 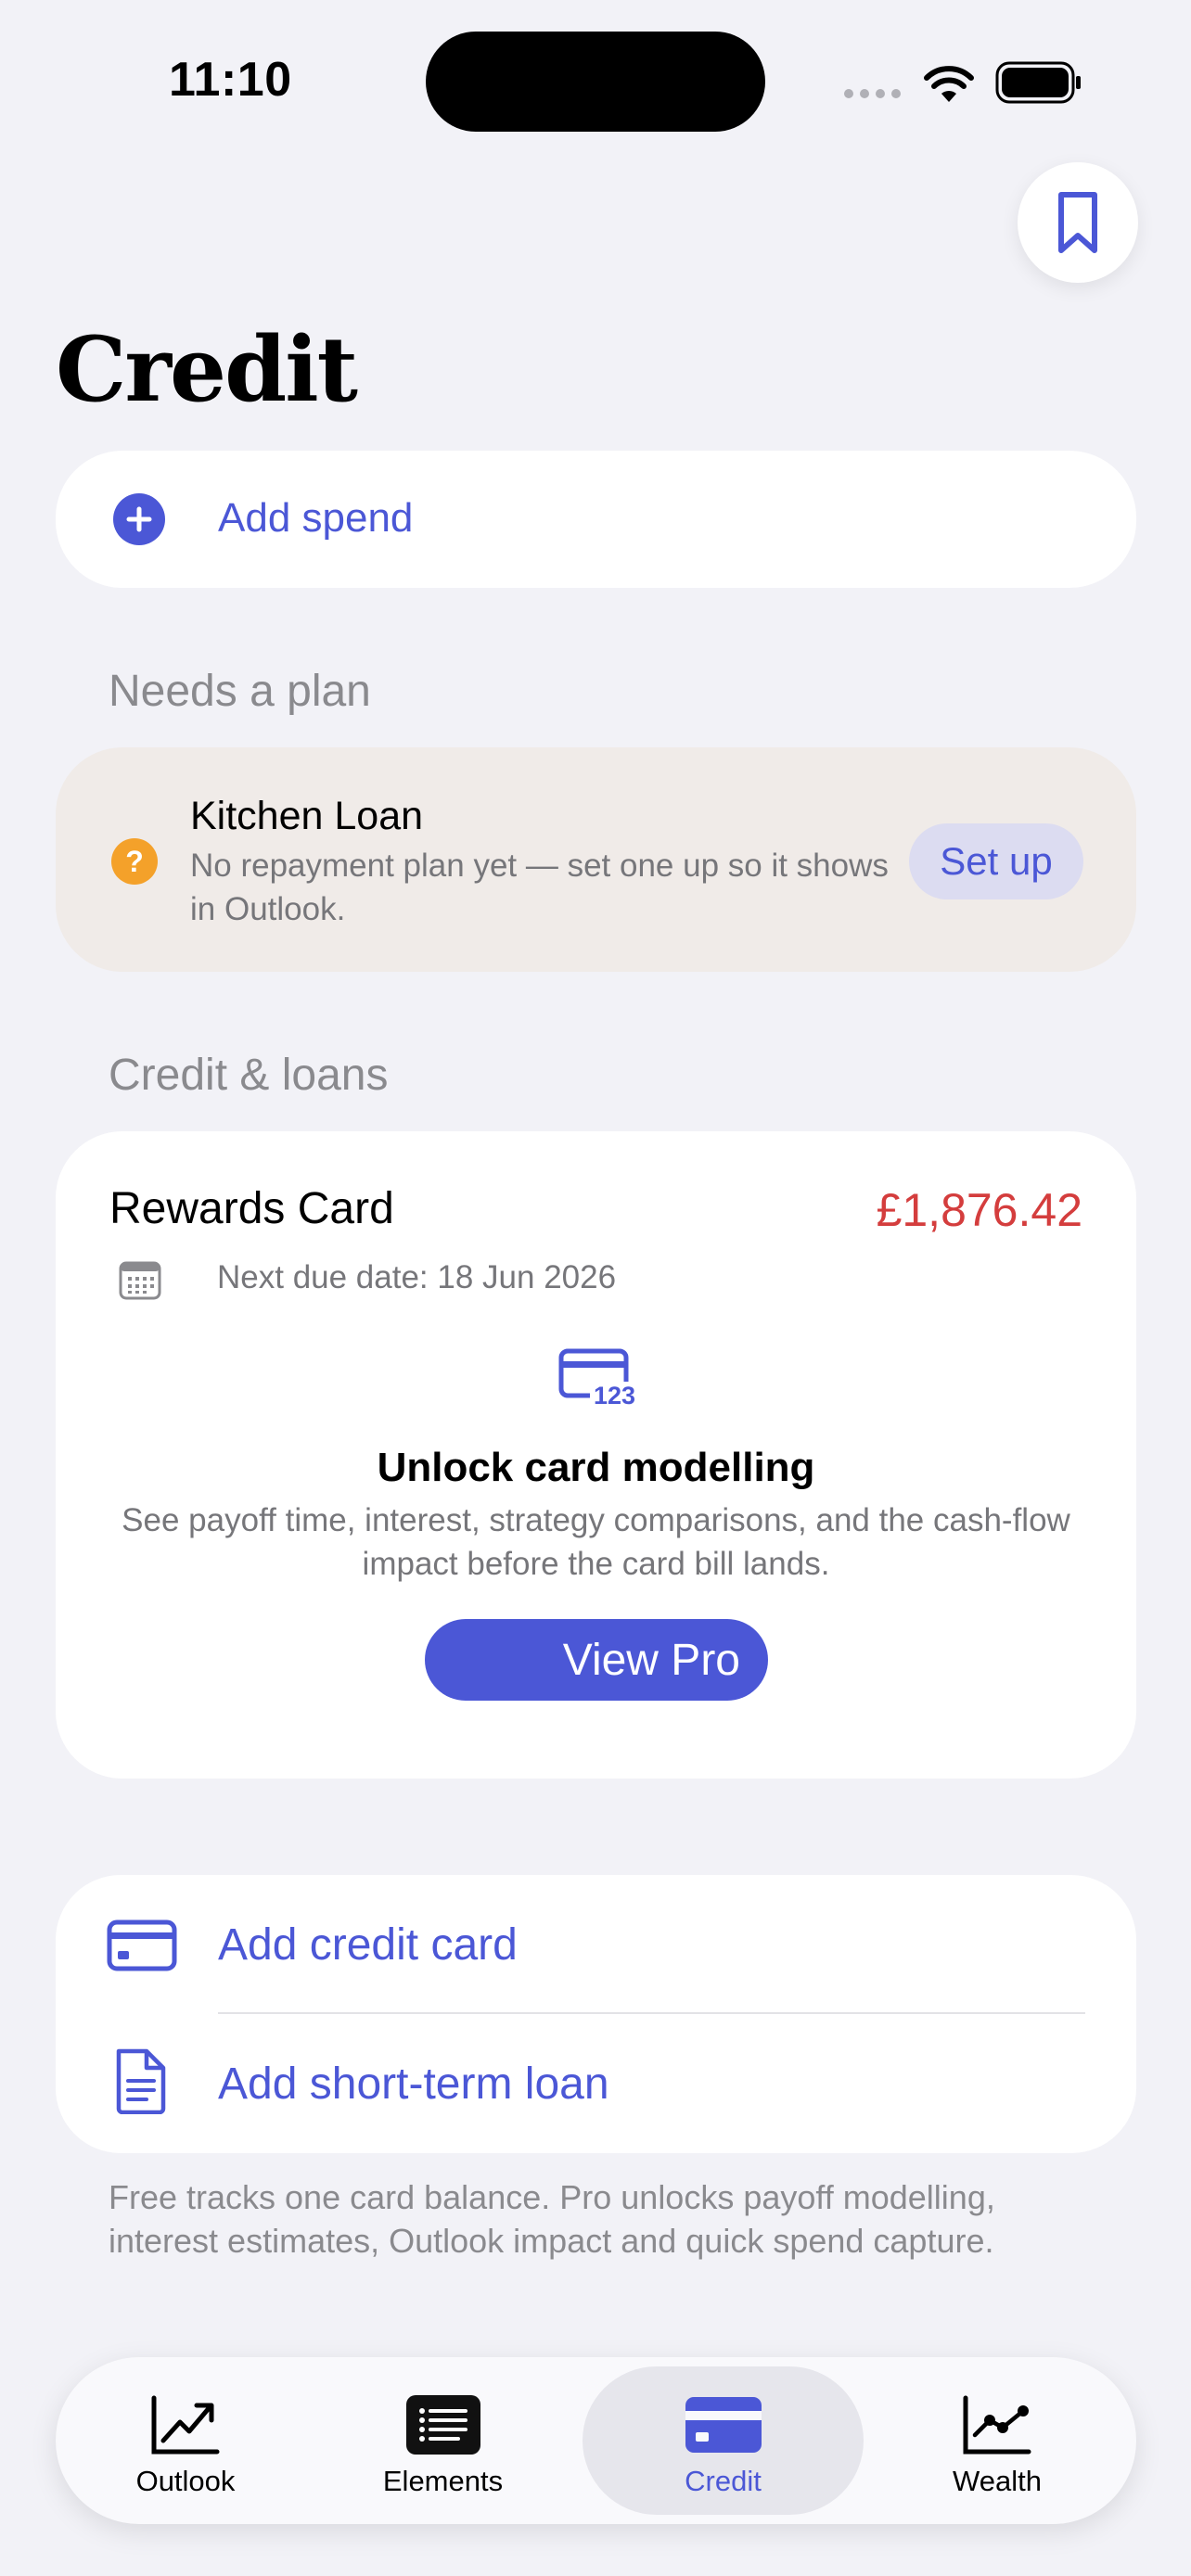 What do you see at coordinates (443, 2481) in the screenshot?
I see `tab-label: Elements` at bounding box center [443, 2481].